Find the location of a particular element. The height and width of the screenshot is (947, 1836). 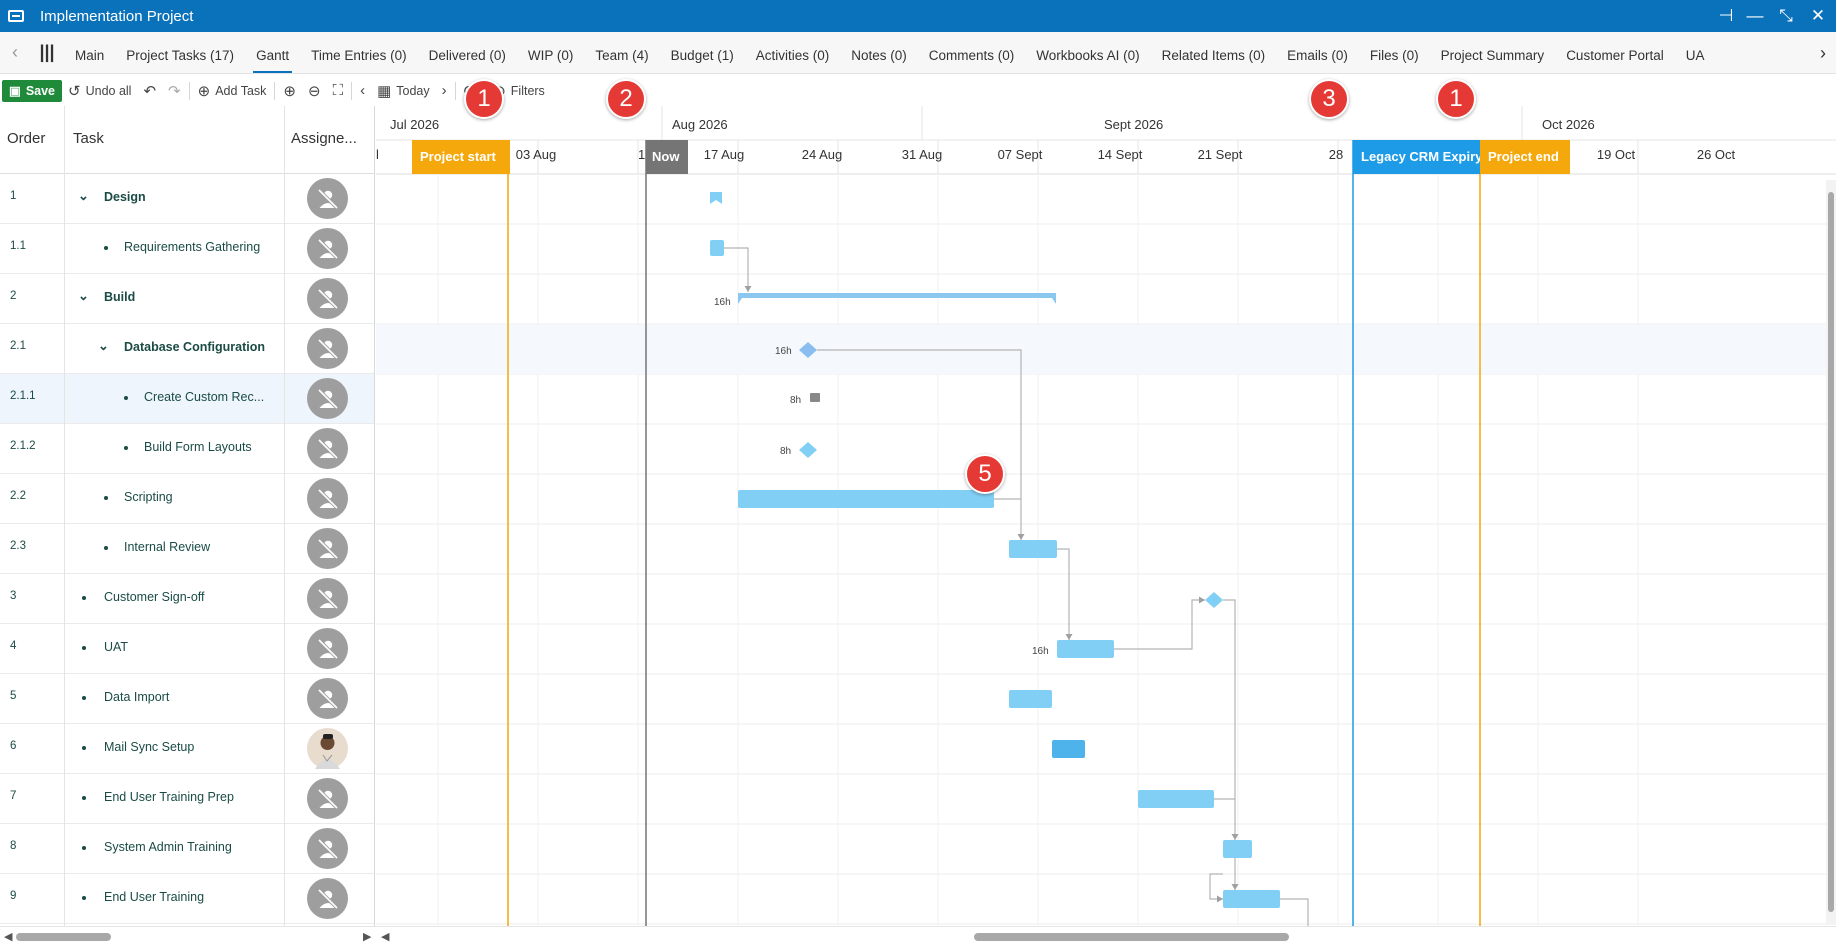

zoom-out-button: ⊖ is located at coordinates (314, 91).